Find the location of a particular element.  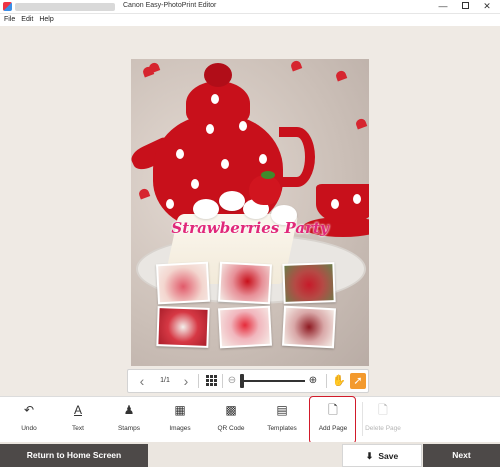

tool-label: Stamps is located at coordinates (129, 428).